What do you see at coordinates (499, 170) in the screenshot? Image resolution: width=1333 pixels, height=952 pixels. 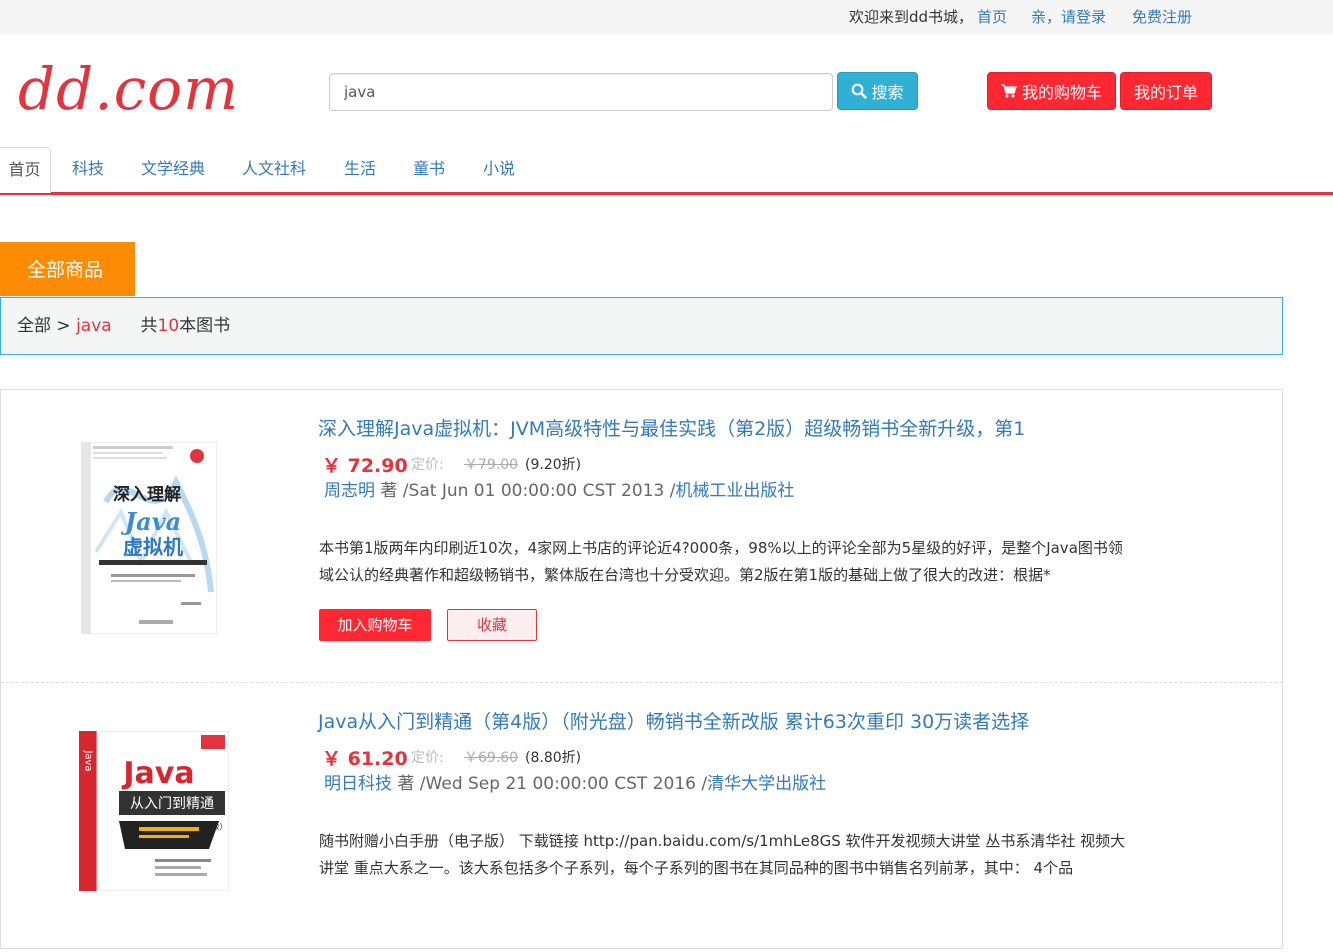 I see `tab-novel: 小说` at bounding box center [499, 170].